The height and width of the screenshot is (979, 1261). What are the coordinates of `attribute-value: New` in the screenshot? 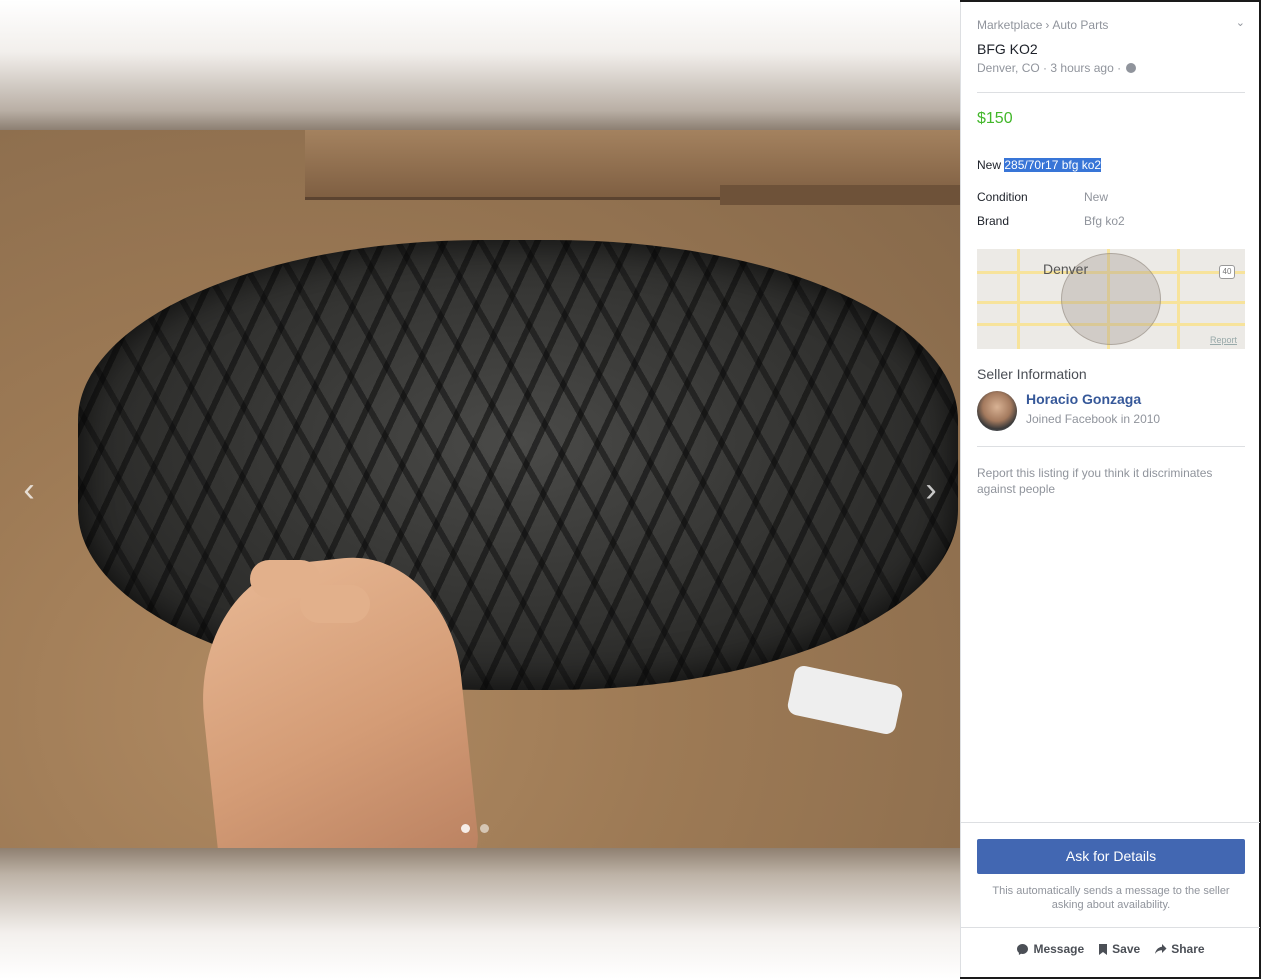 It's located at (1096, 197).